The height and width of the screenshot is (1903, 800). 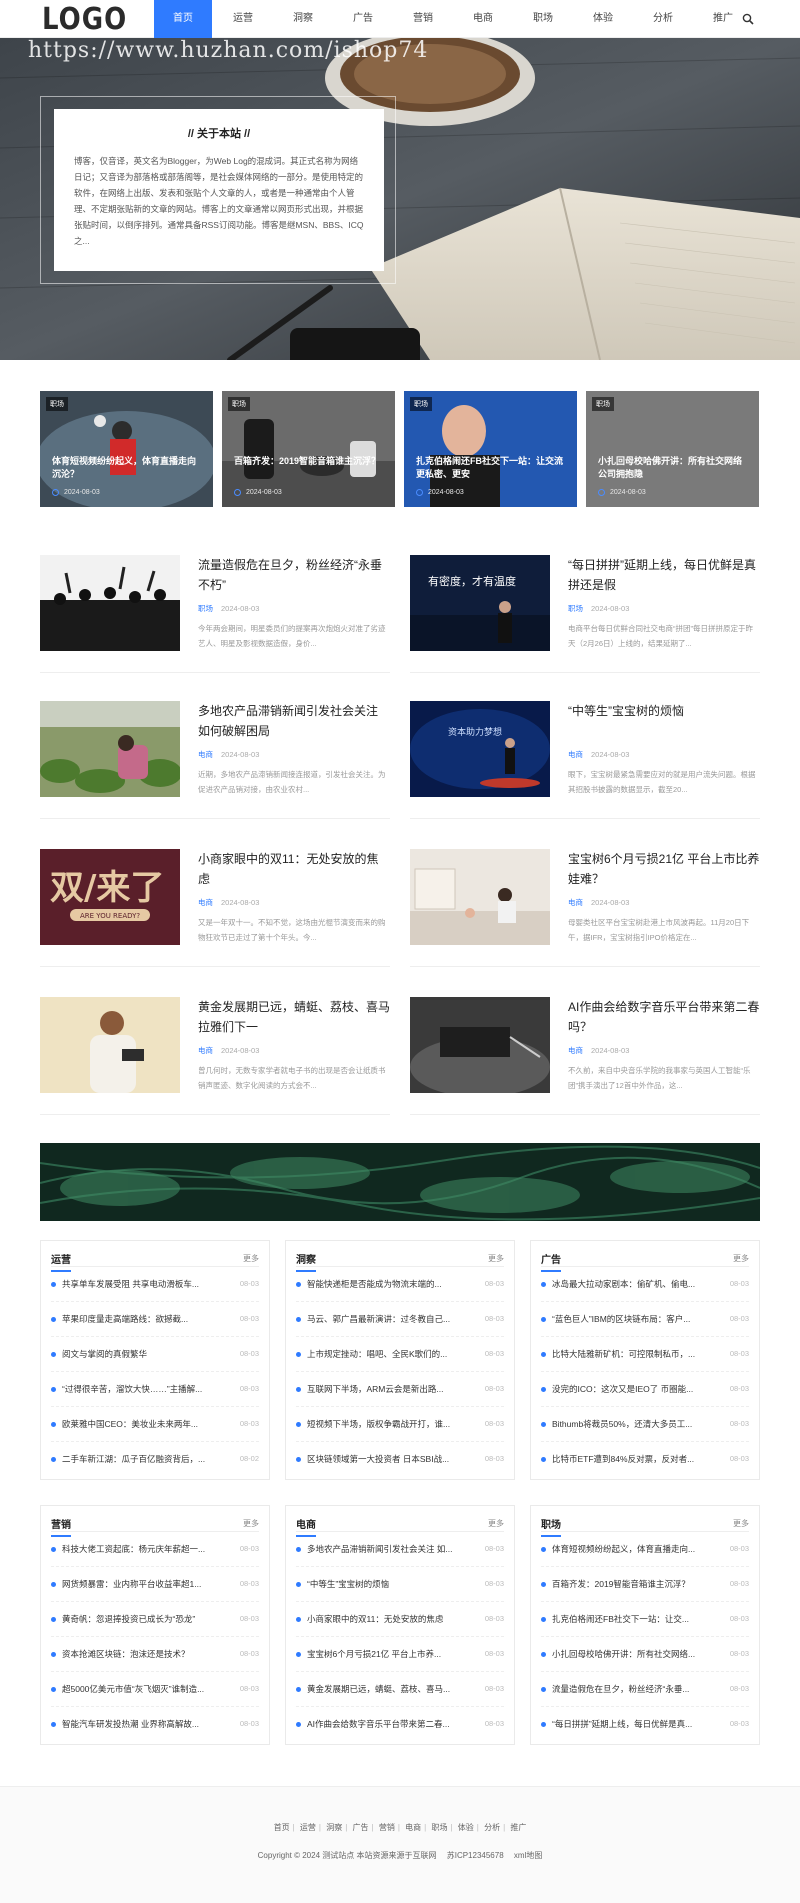 What do you see at coordinates (603, 19) in the screenshot?
I see `menu-item-experience: 体验` at bounding box center [603, 19].